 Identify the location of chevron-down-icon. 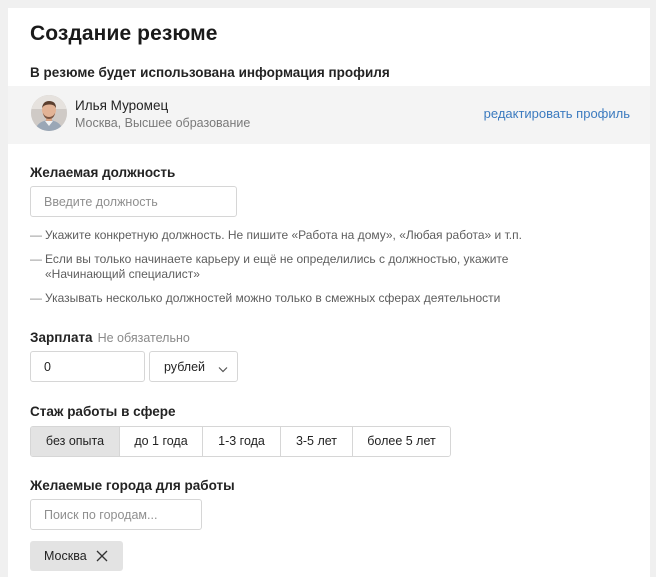
(223, 369).